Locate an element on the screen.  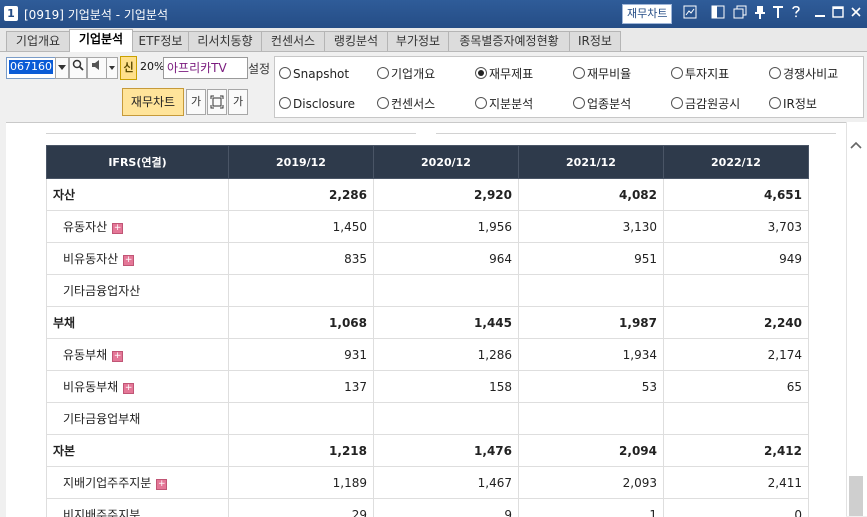
radio-company-overview: 기업개요 is located at coordinates (406, 74).